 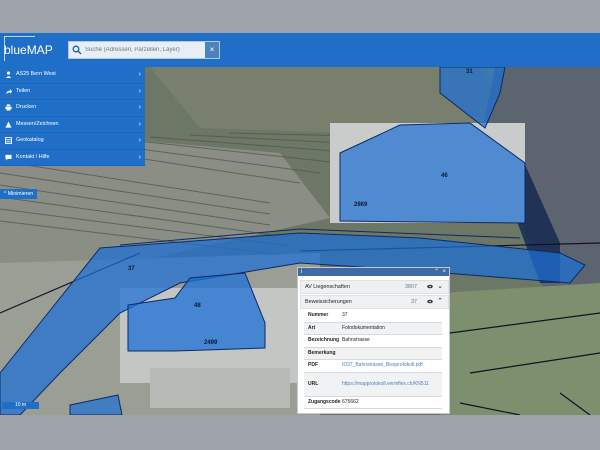 What do you see at coordinates (20, 405) in the screenshot?
I see `scale-bar: 10 m` at bounding box center [20, 405].